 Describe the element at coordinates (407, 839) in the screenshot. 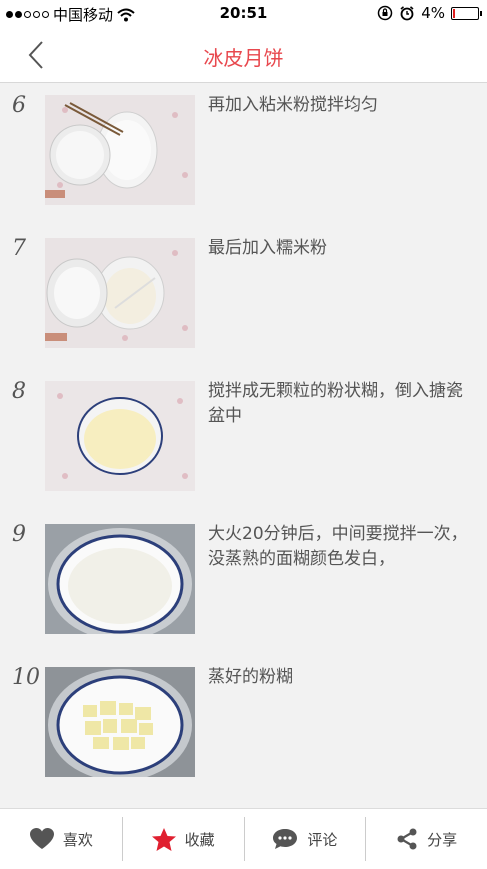

I see `share-icon` at that location.